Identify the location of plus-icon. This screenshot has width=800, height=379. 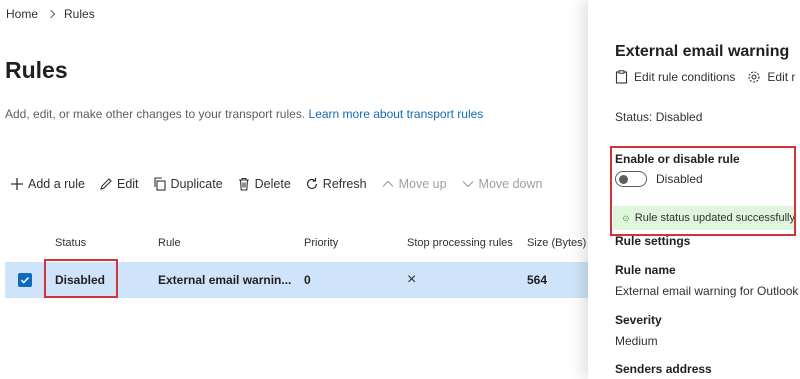
(17, 184).